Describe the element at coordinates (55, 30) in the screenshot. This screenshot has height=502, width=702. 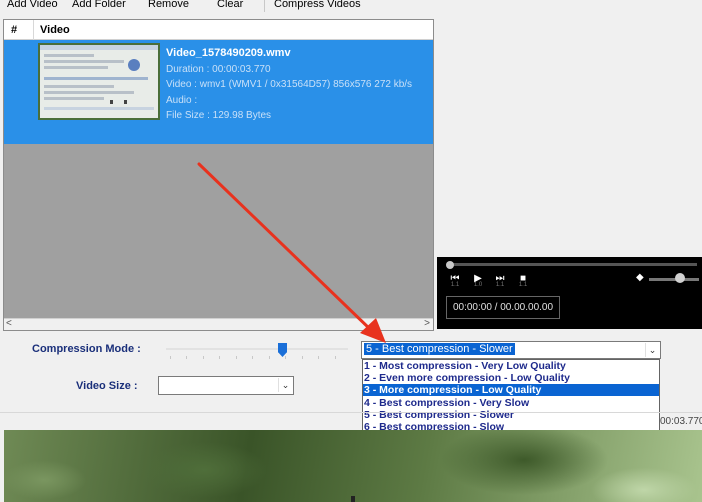
I see `column-video-header: Video` at that location.